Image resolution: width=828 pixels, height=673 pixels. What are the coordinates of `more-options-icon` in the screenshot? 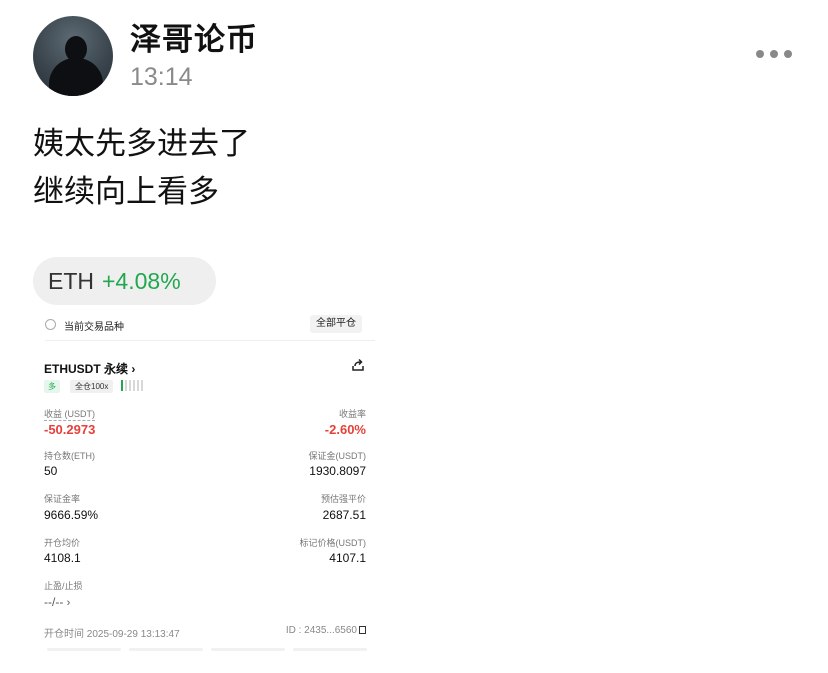 It's located at (774, 54).